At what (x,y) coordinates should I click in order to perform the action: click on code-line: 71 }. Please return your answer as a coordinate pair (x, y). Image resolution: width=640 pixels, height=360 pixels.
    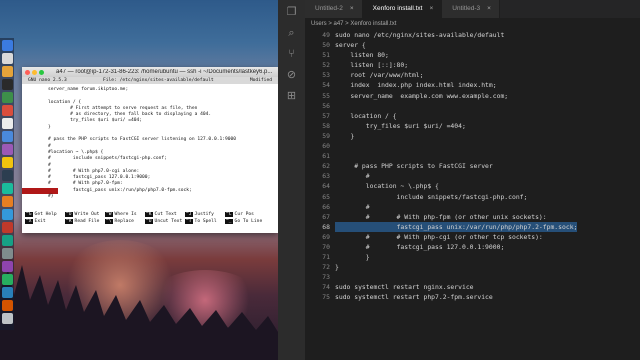
    Looking at the image, I should click on (472, 257).